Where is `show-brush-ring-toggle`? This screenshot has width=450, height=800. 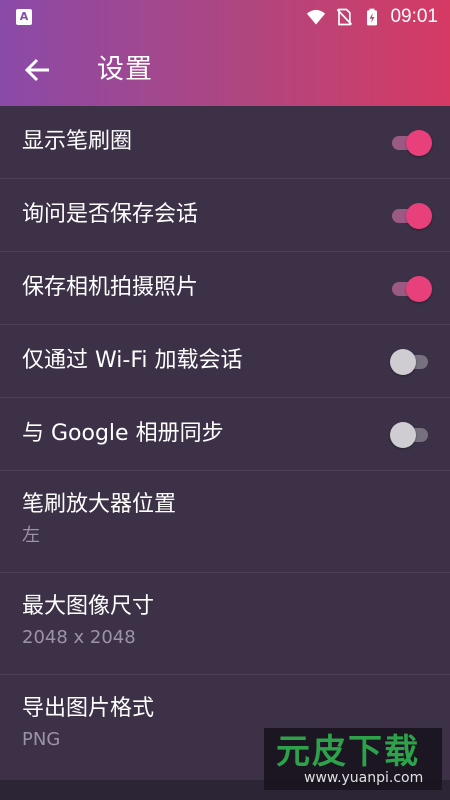 show-brush-ring-toggle is located at coordinates (411, 143).